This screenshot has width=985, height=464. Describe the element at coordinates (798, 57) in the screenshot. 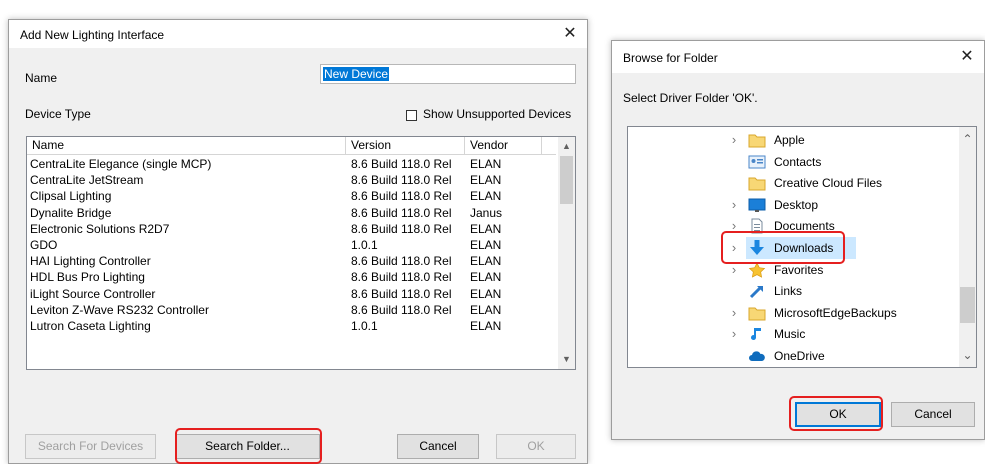

I see `title-bar: Browse for Folder ✕` at that location.